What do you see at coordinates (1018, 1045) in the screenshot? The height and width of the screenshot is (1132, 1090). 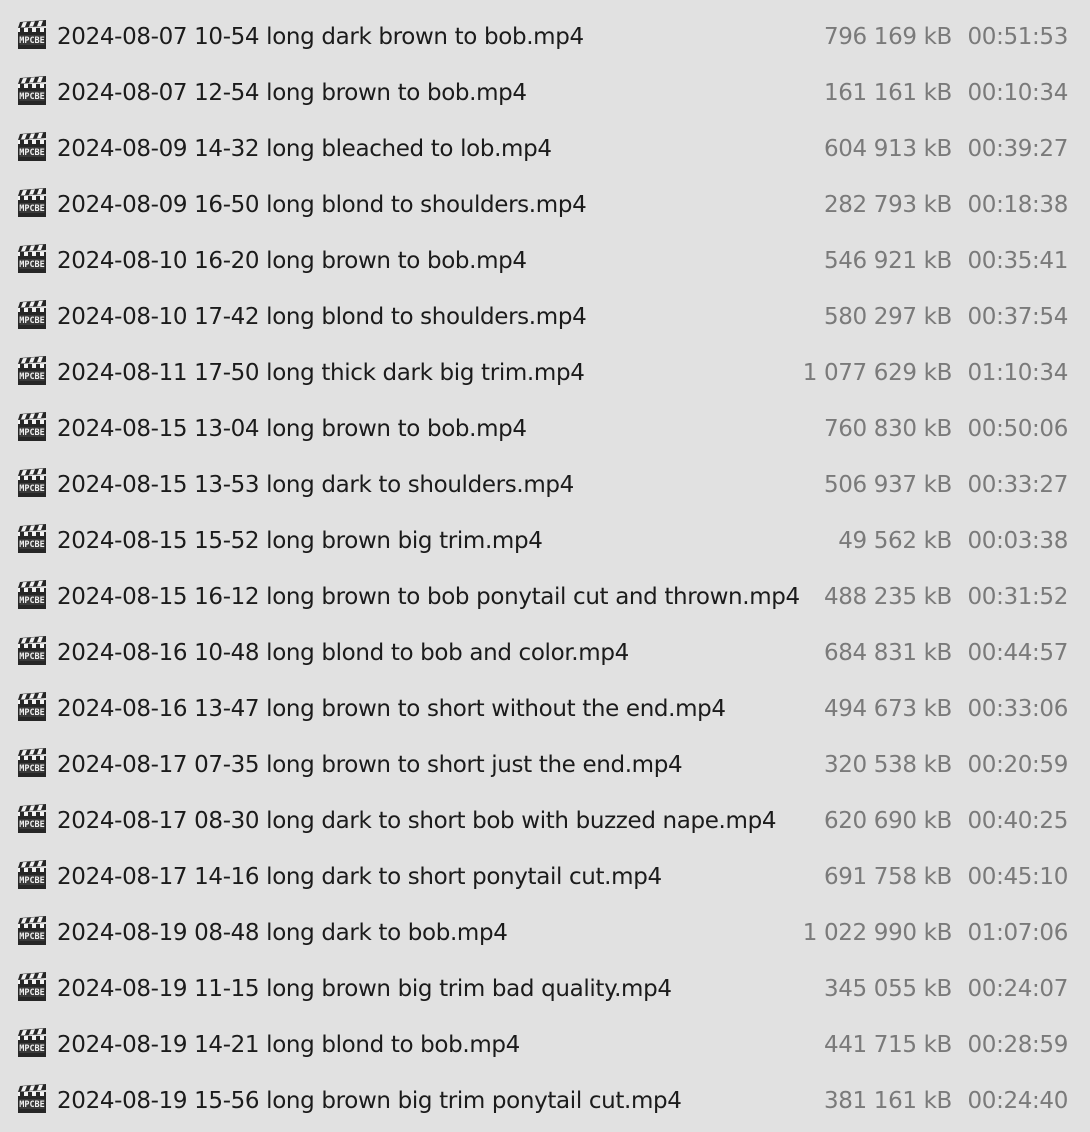 I see `file-length: 00:28:59` at bounding box center [1018, 1045].